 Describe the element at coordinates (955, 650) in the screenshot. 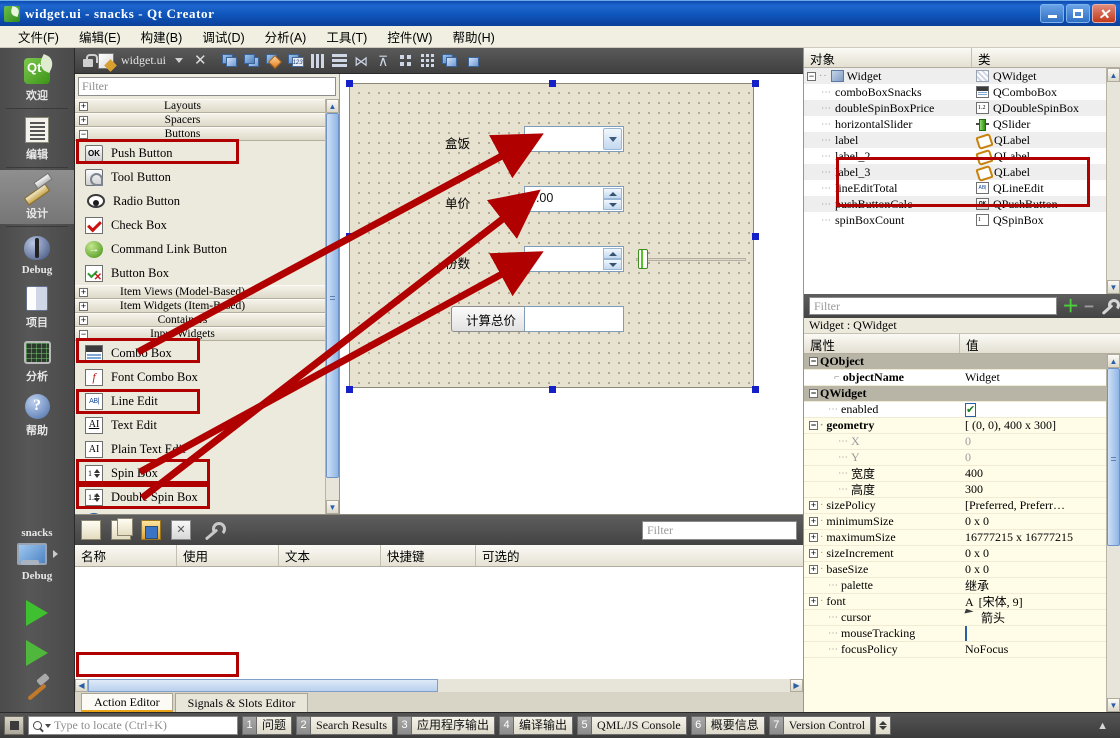

I see `property-row-focuspolicy: ⋯ focusPolicy NoFocus` at that location.